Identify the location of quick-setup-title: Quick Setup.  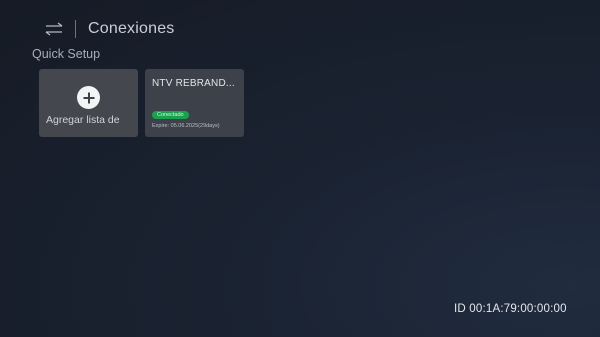
(66, 54).